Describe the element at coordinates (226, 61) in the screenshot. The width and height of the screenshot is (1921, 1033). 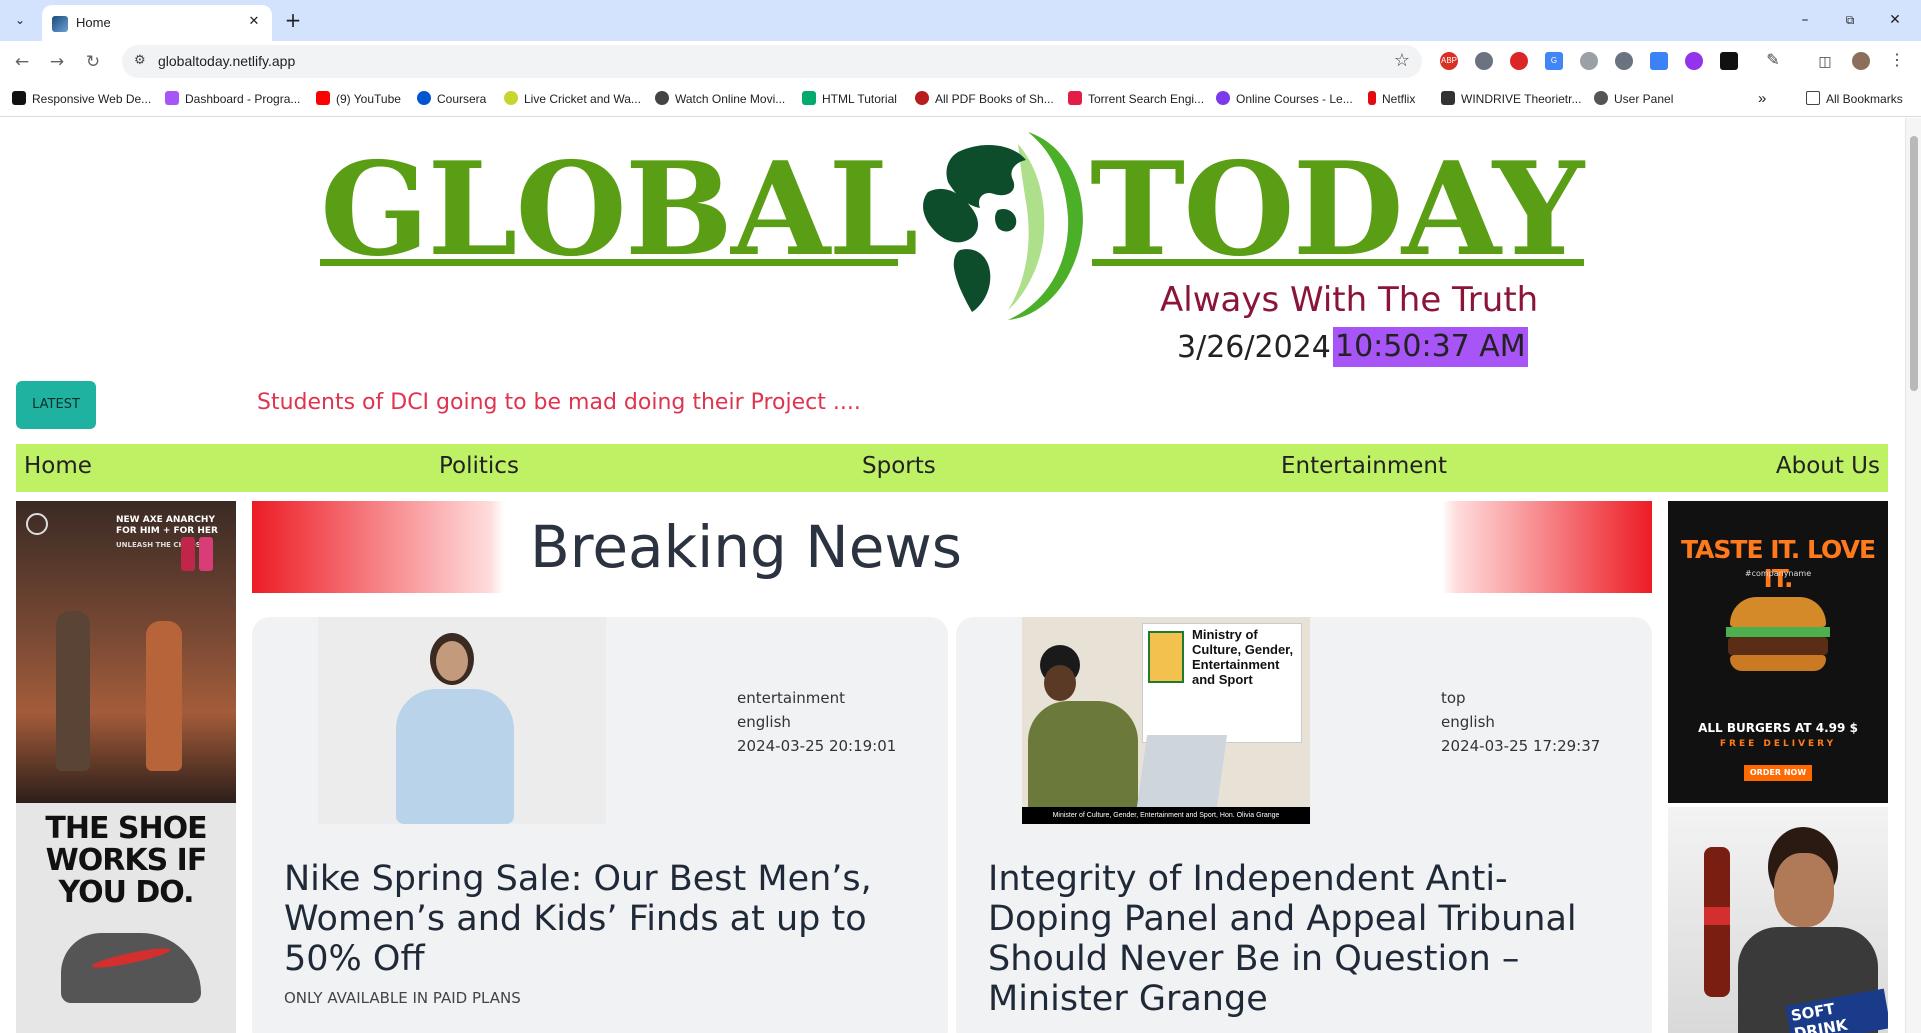
I see `address-url: globaltoday.netlify.app` at that location.